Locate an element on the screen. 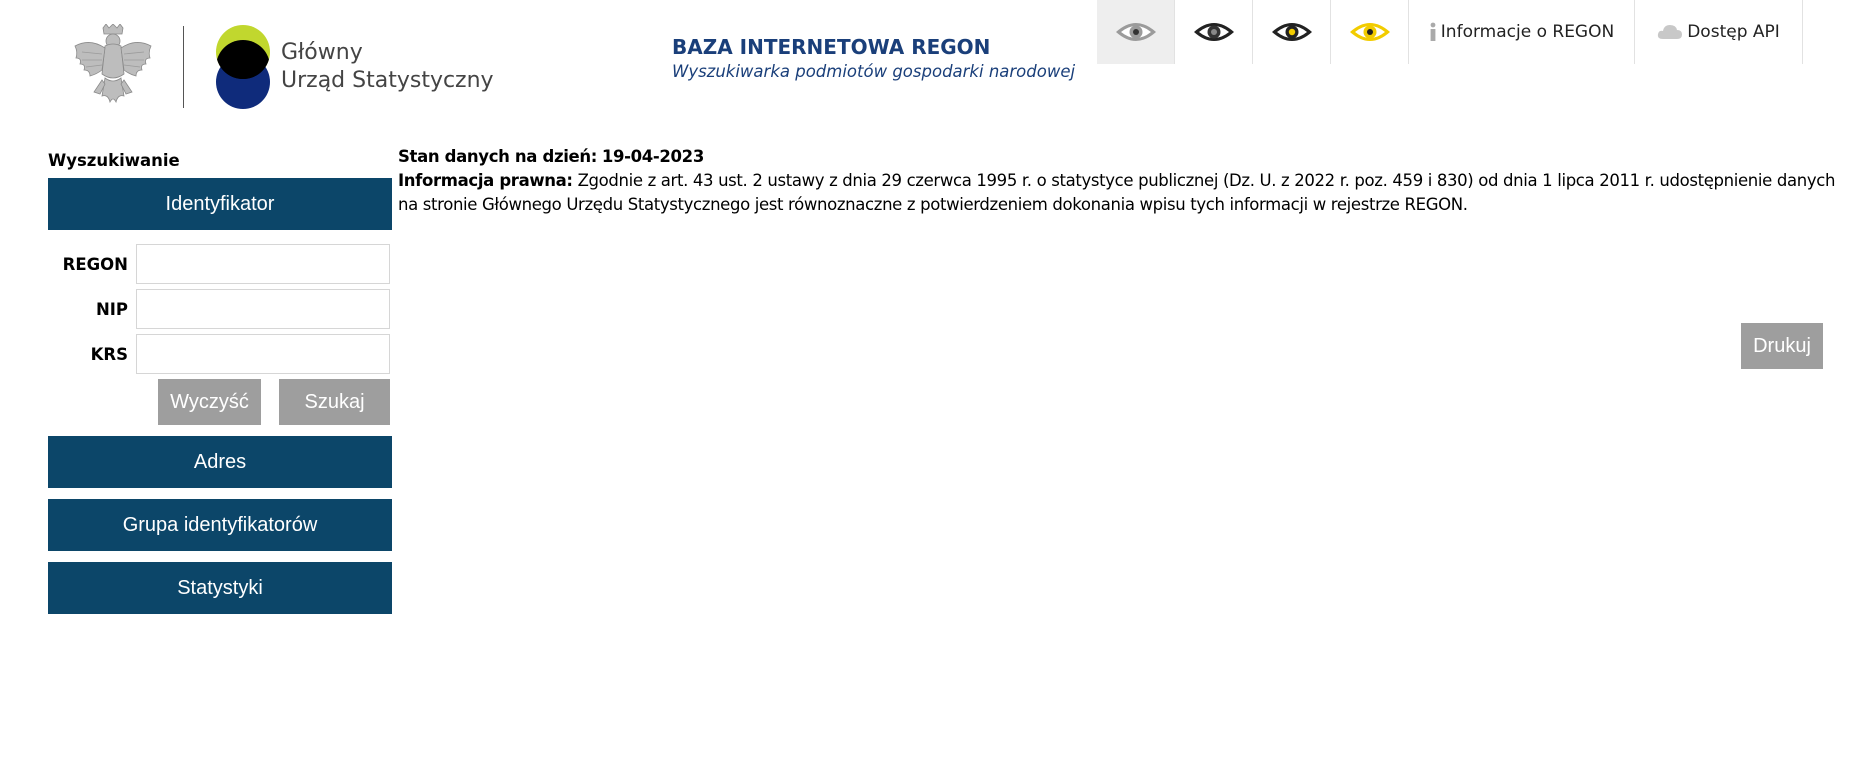  section-identifier-button: Identyfikator is located at coordinates (220, 204).